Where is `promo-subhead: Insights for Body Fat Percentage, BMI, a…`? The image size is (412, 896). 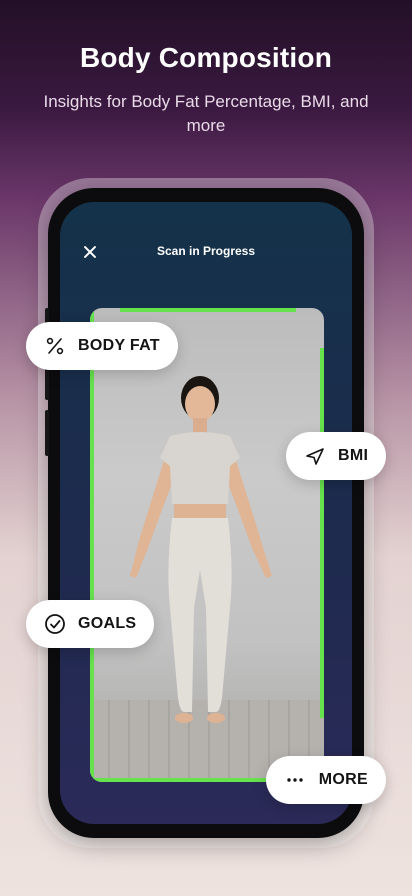
promo-subhead: Insights for Body Fat Percentage, BMI, a… is located at coordinates (206, 113).